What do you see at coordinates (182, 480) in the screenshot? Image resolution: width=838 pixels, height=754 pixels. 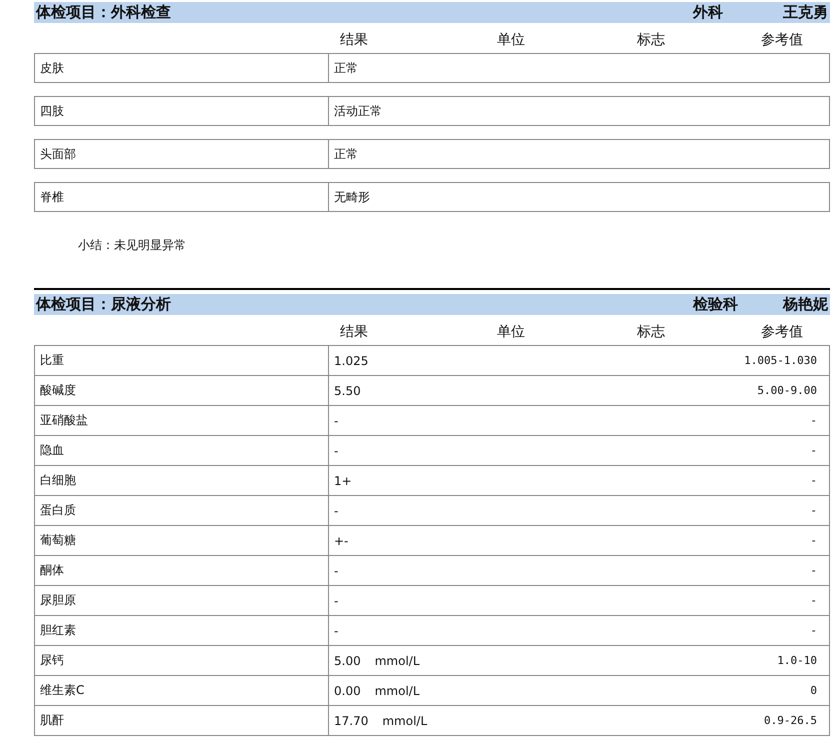 I see `table-cell: 白细胞` at bounding box center [182, 480].